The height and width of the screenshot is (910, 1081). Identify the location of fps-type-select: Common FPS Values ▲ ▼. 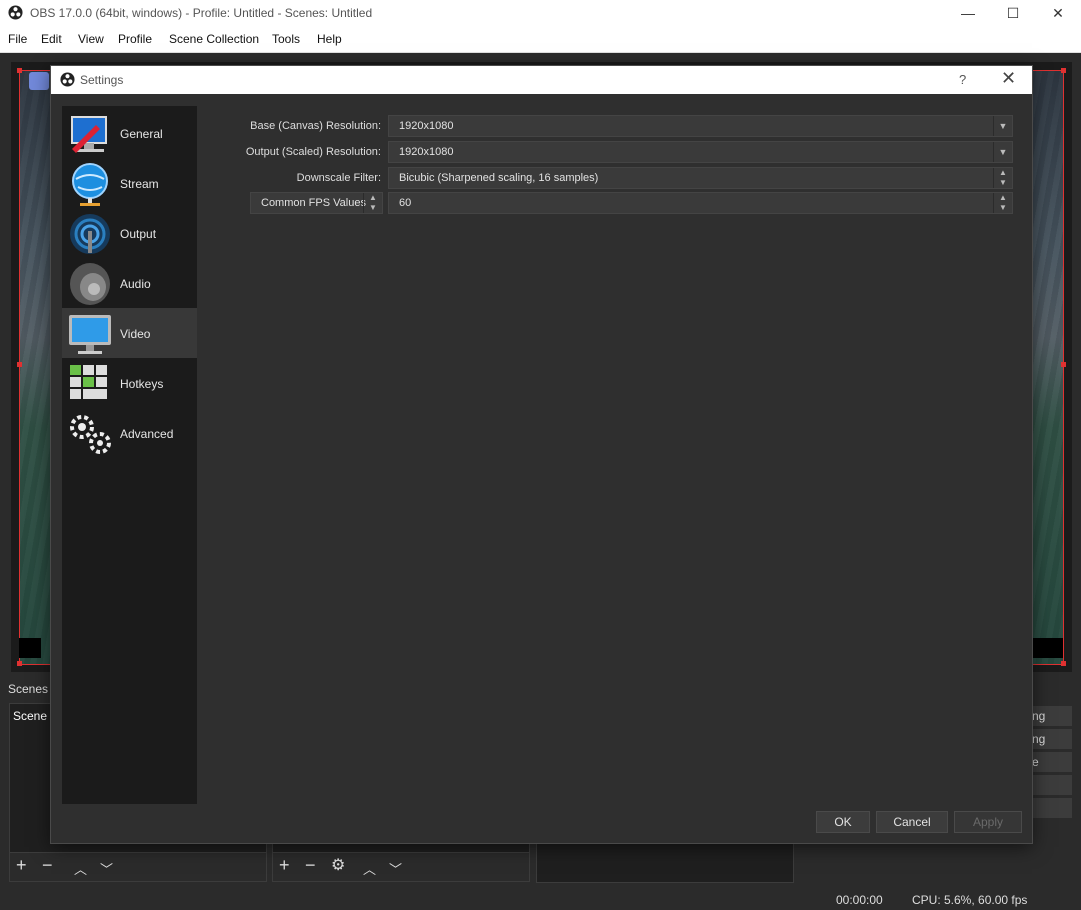
(316, 203).